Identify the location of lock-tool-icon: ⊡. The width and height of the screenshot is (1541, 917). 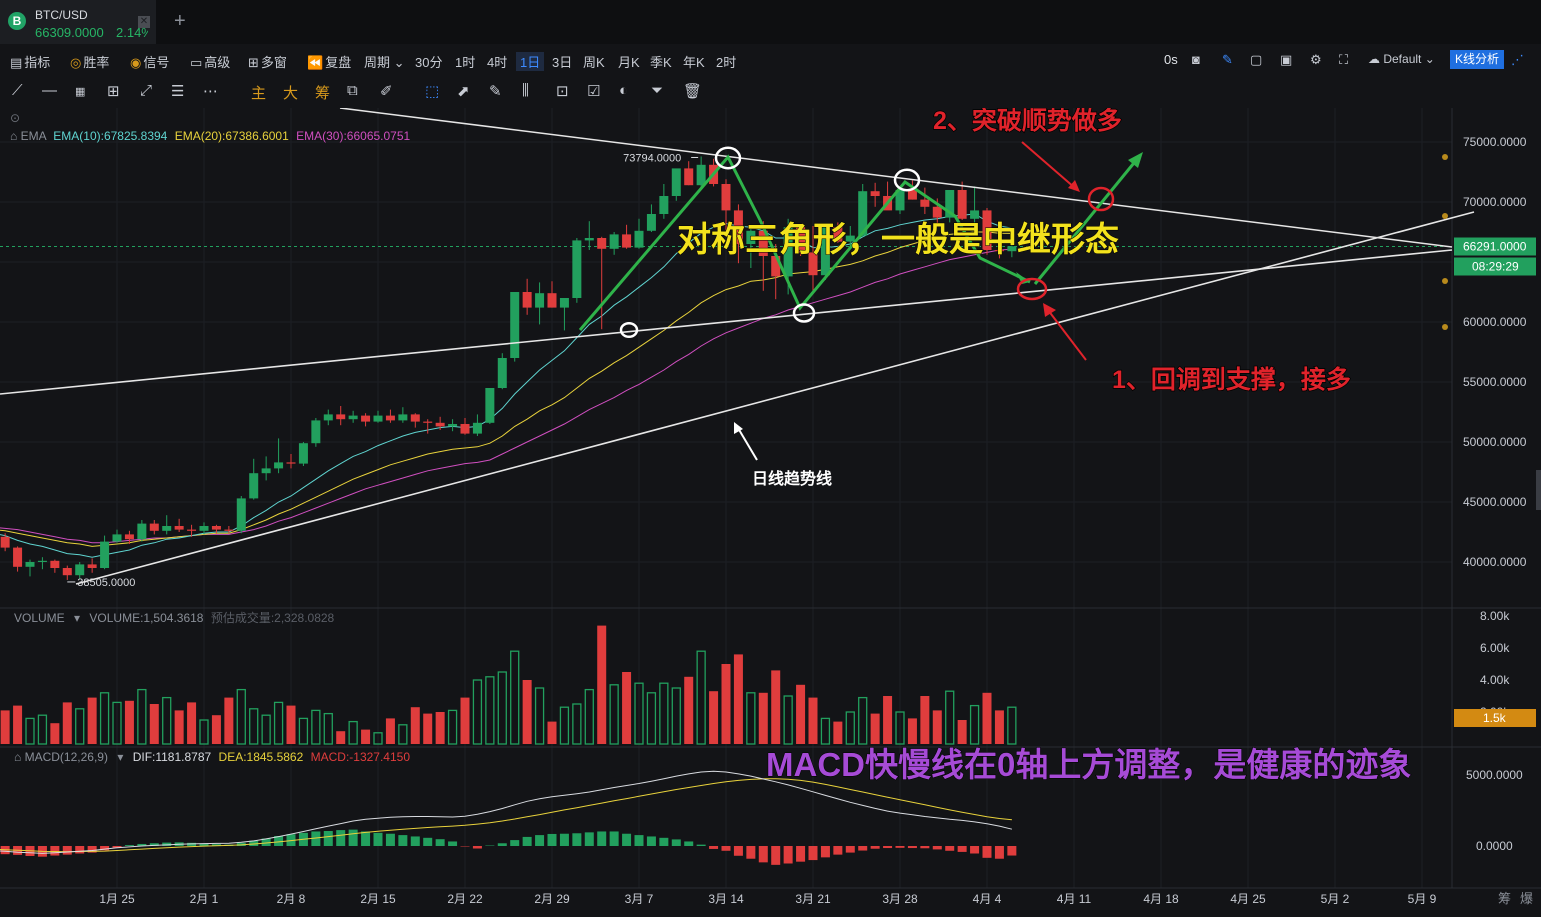
(562, 91).